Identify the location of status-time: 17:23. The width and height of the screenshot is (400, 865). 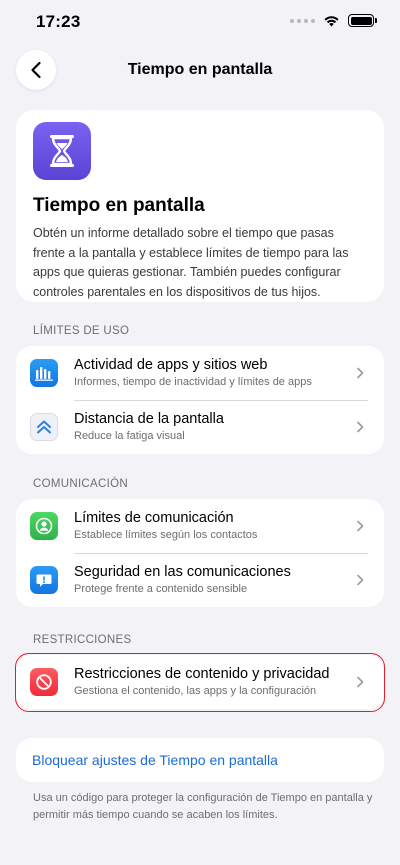
(58, 21).